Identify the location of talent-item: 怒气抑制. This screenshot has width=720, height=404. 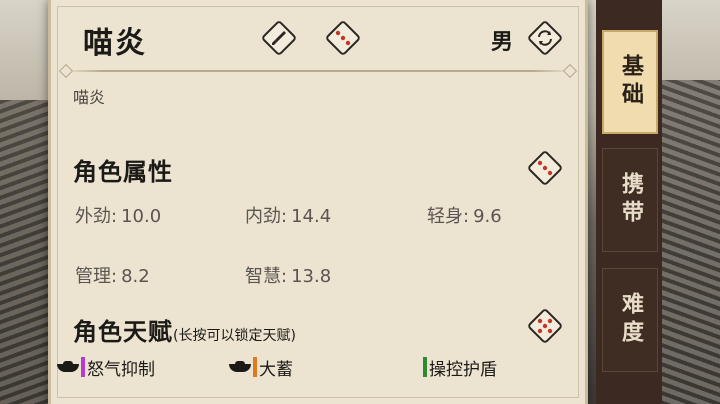
(106, 367).